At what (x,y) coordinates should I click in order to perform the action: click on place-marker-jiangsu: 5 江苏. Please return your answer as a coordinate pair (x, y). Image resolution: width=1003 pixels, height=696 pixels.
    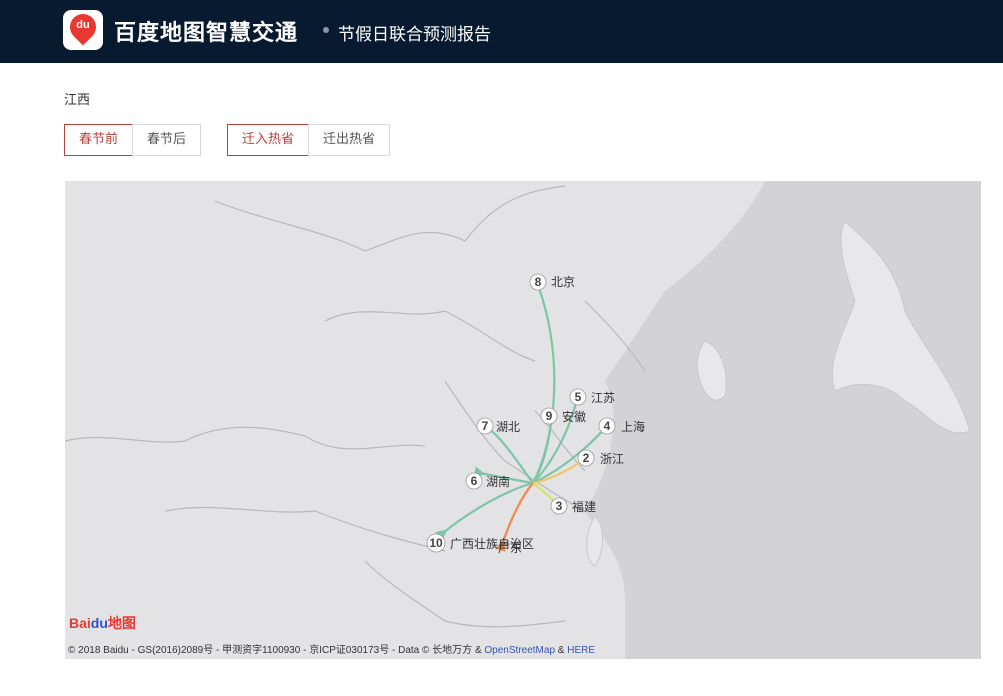
    Looking at the image, I should click on (592, 397).